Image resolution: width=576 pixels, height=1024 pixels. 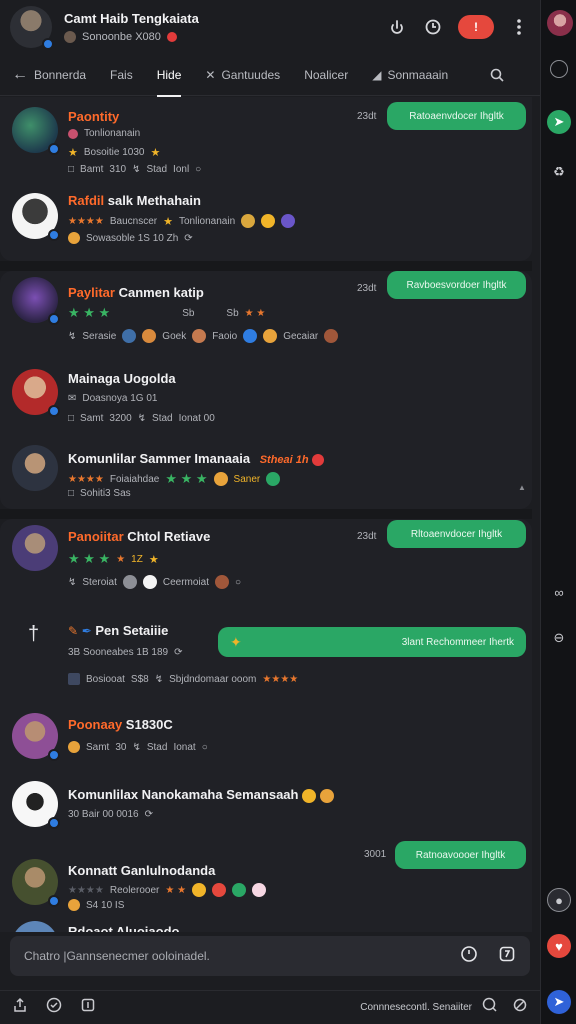 I want to click on sender-name: ✎ ✒ Pen Setaiiie, so click(x=118, y=630).